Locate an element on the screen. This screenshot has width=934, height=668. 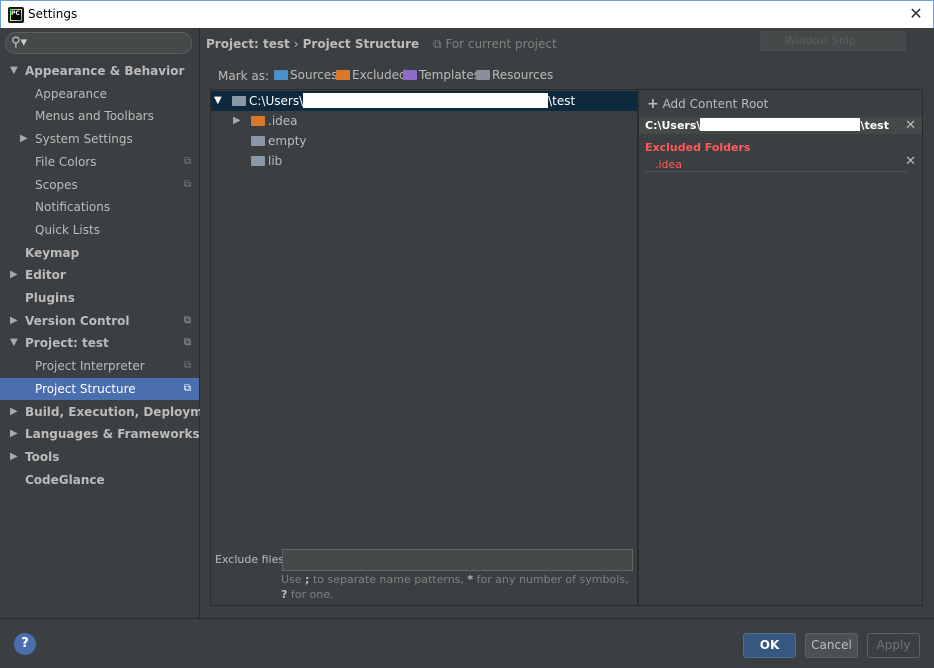
tree-row-lib: lib is located at coordinates (424, 161).